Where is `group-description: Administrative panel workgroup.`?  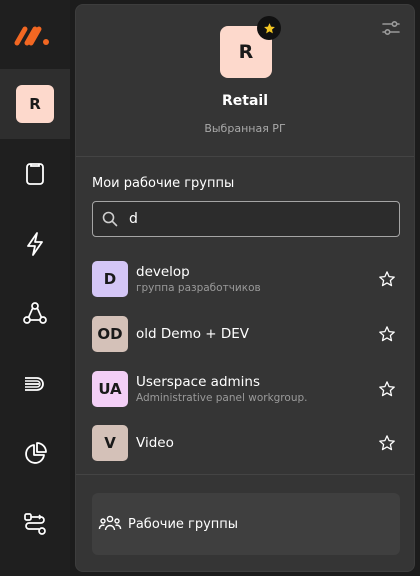 group-description: Administrative panel workgroup. is located at coordinates (222, 397).